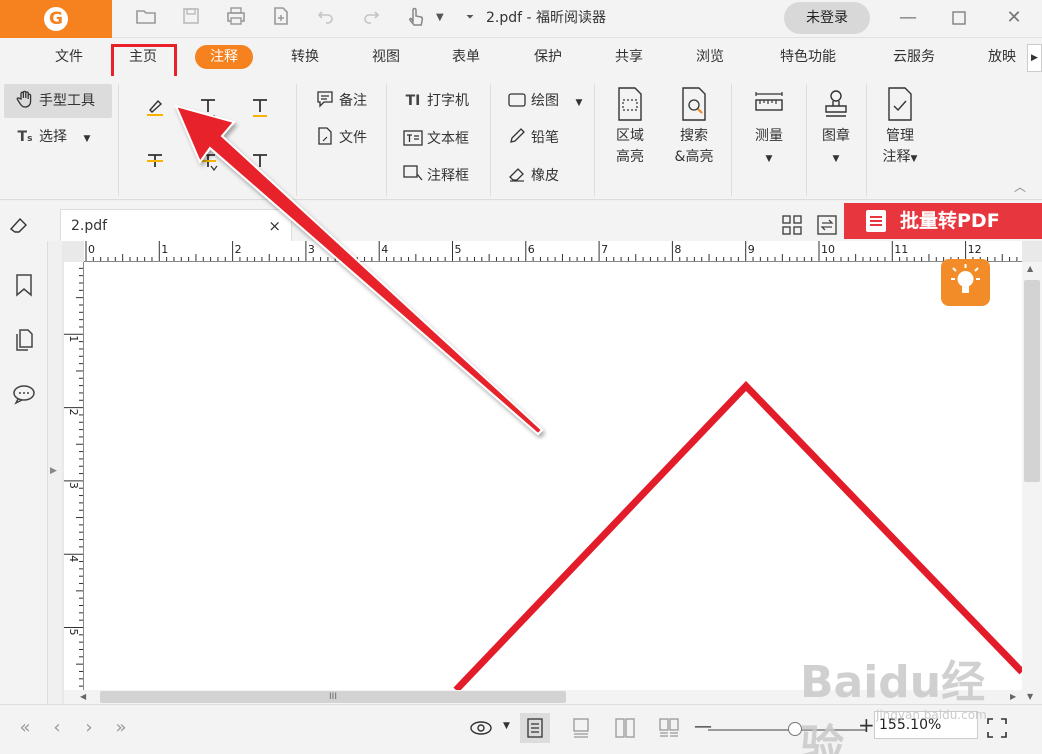 This screenshot has width=1042, height=754. What do you see at coordinates (24, 287) in the screenshot?
I see `bookmark-icon` at bounding box center [24, 287].